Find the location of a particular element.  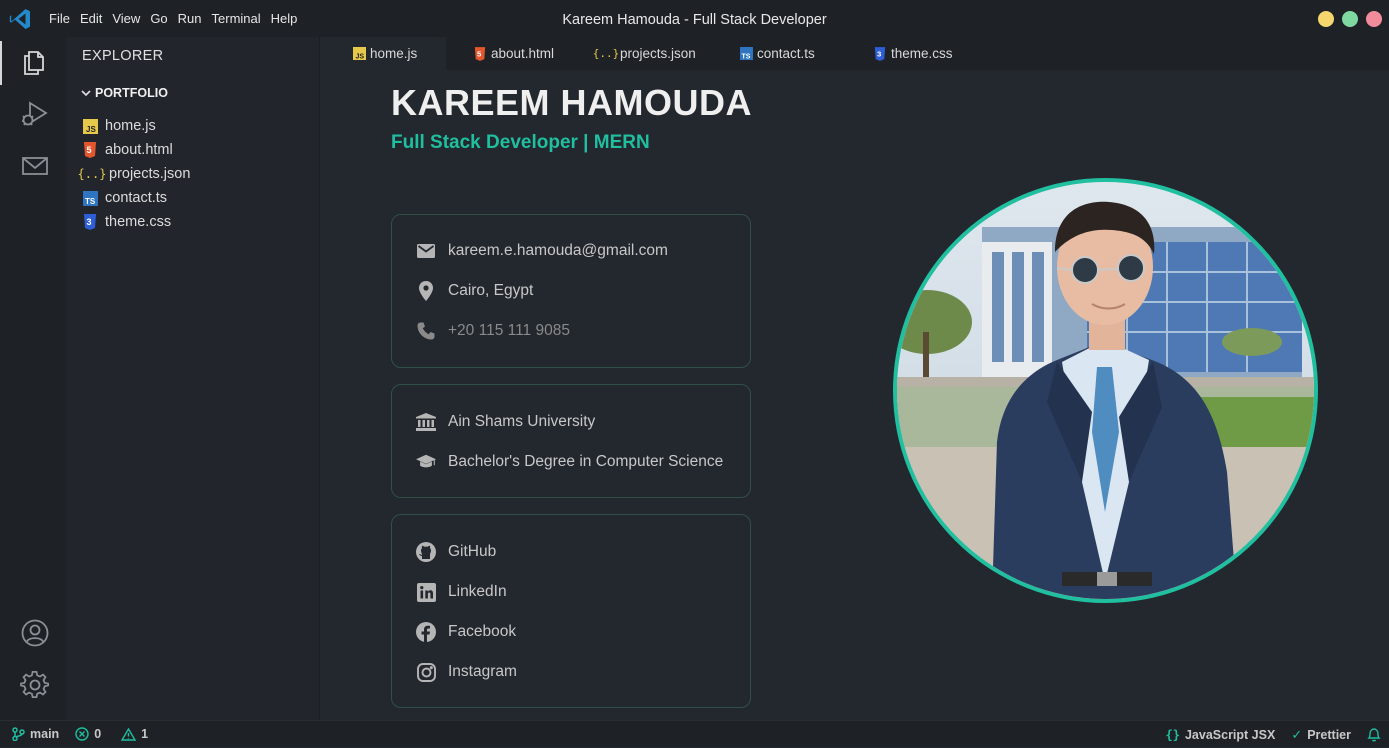

file-label: about.html is located at coordinates (139, 150).